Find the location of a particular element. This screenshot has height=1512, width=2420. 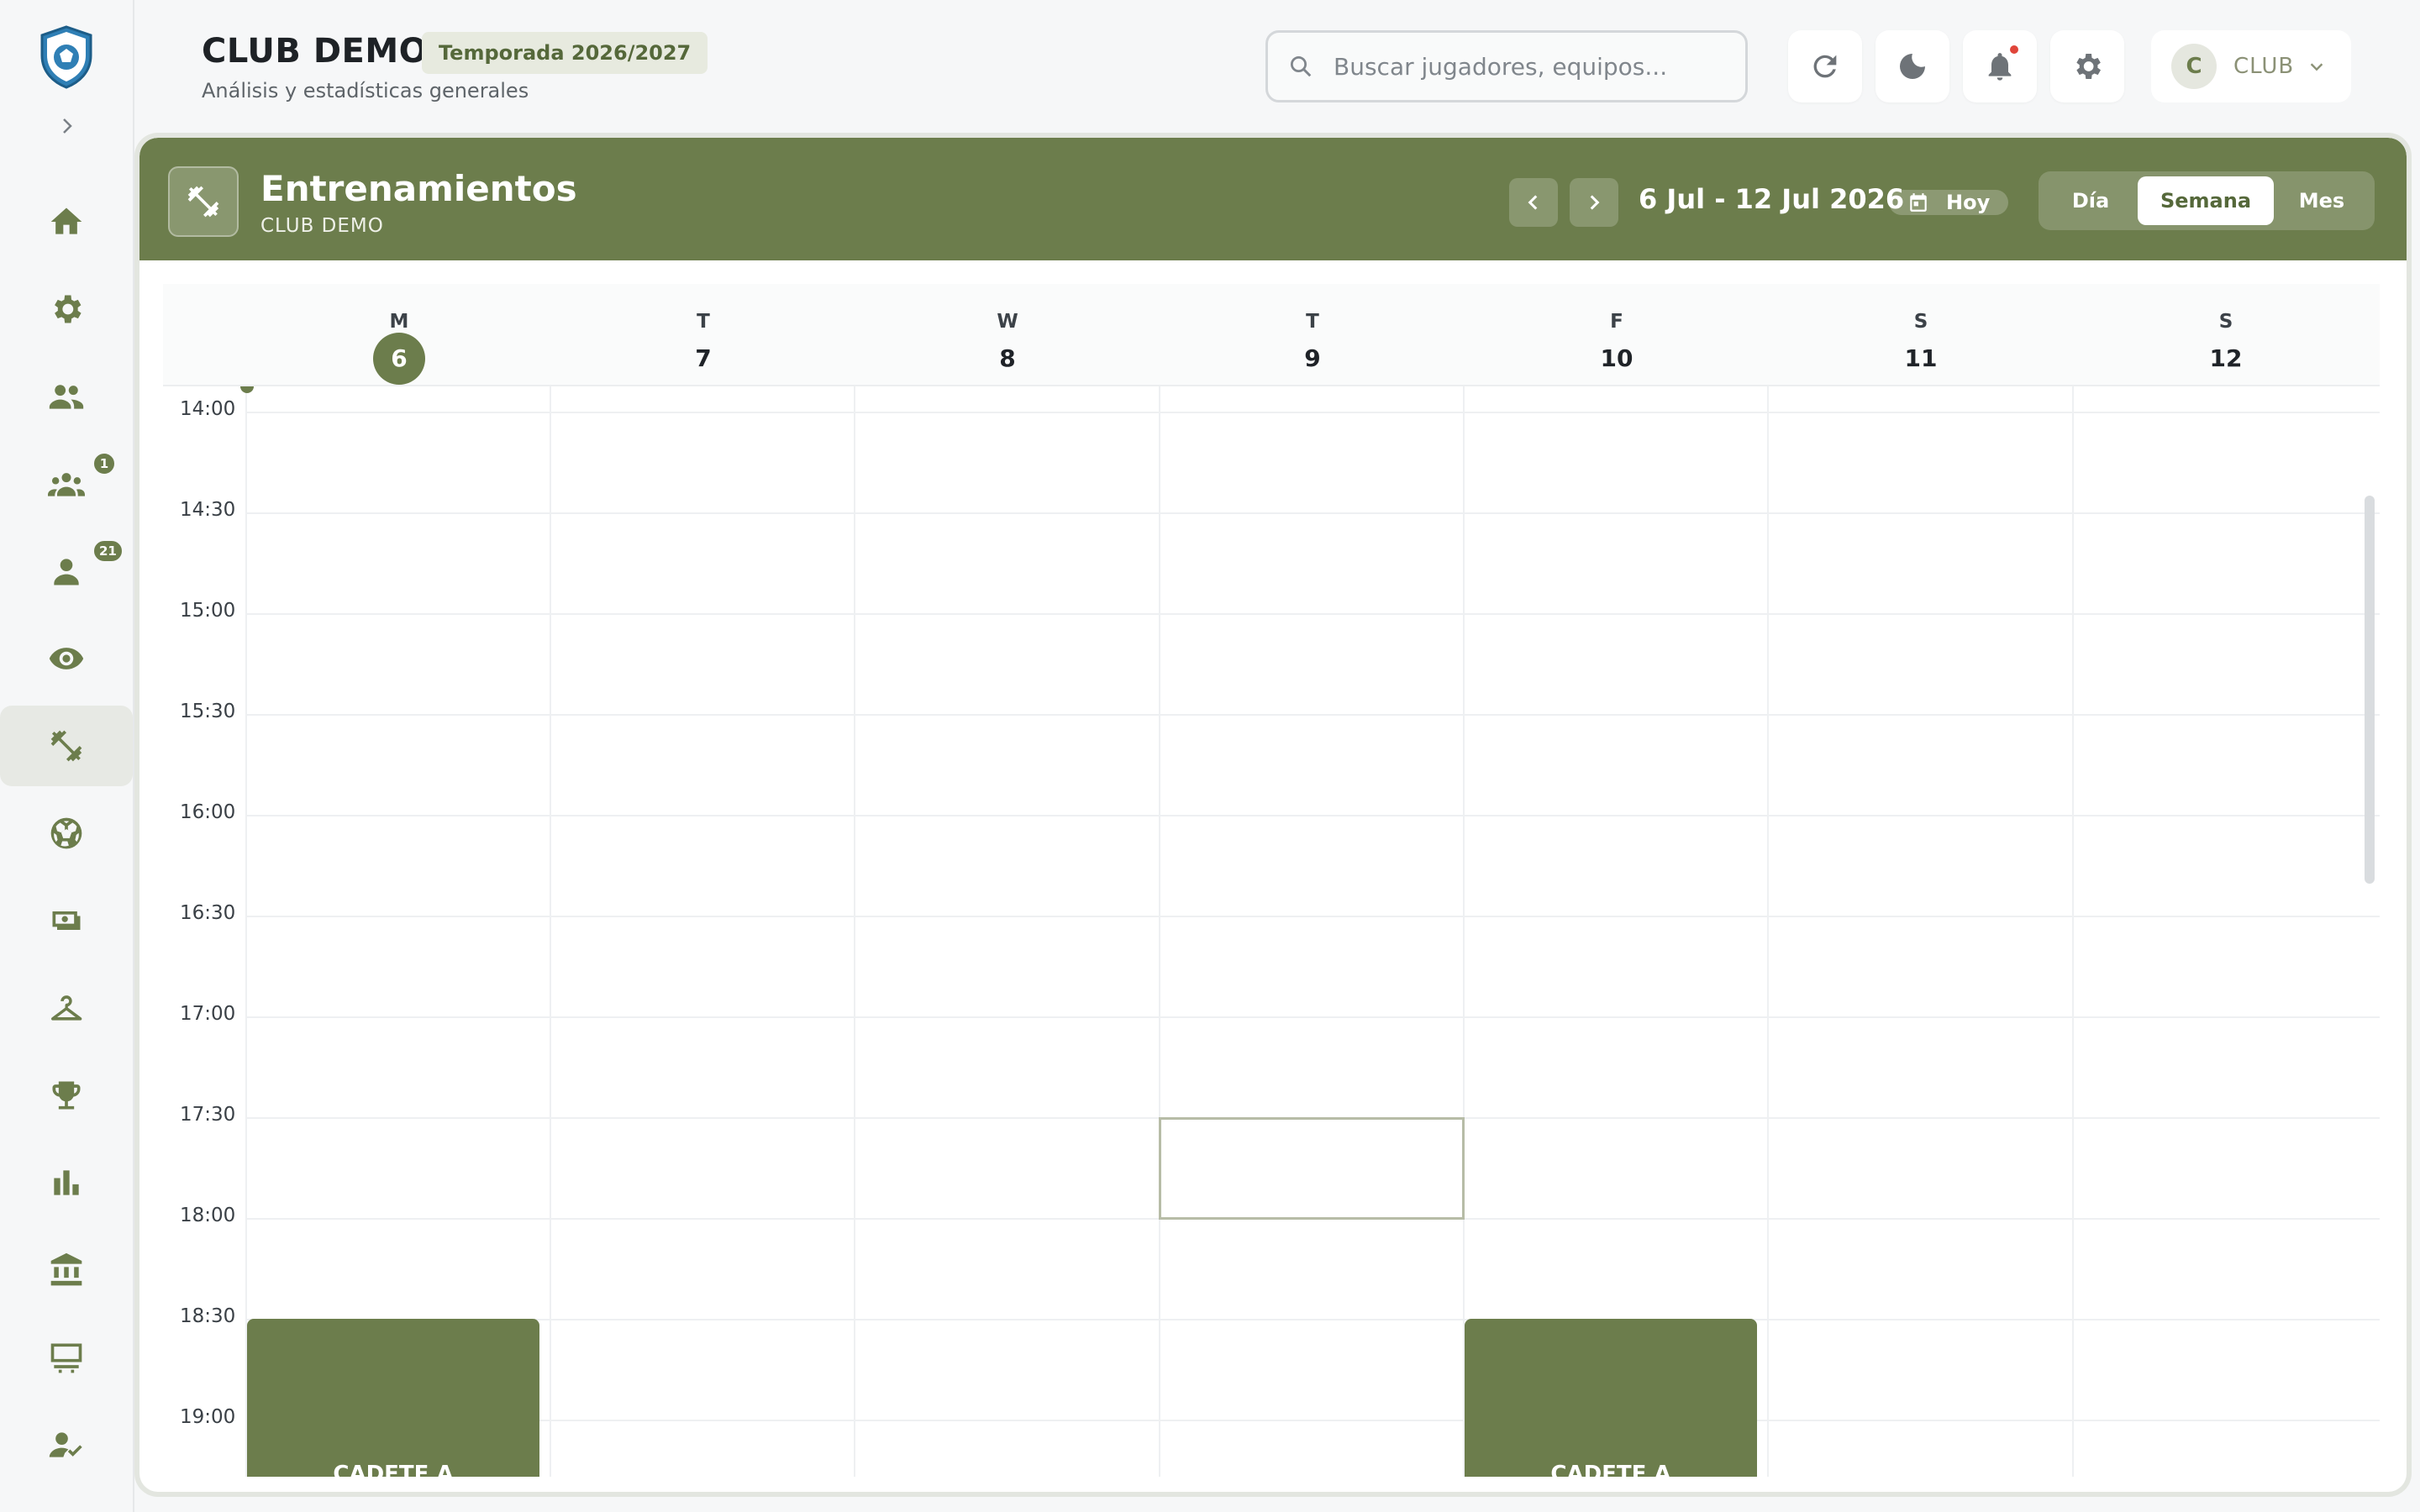

sidebar-item-matches is located at coordinates (66, 833).